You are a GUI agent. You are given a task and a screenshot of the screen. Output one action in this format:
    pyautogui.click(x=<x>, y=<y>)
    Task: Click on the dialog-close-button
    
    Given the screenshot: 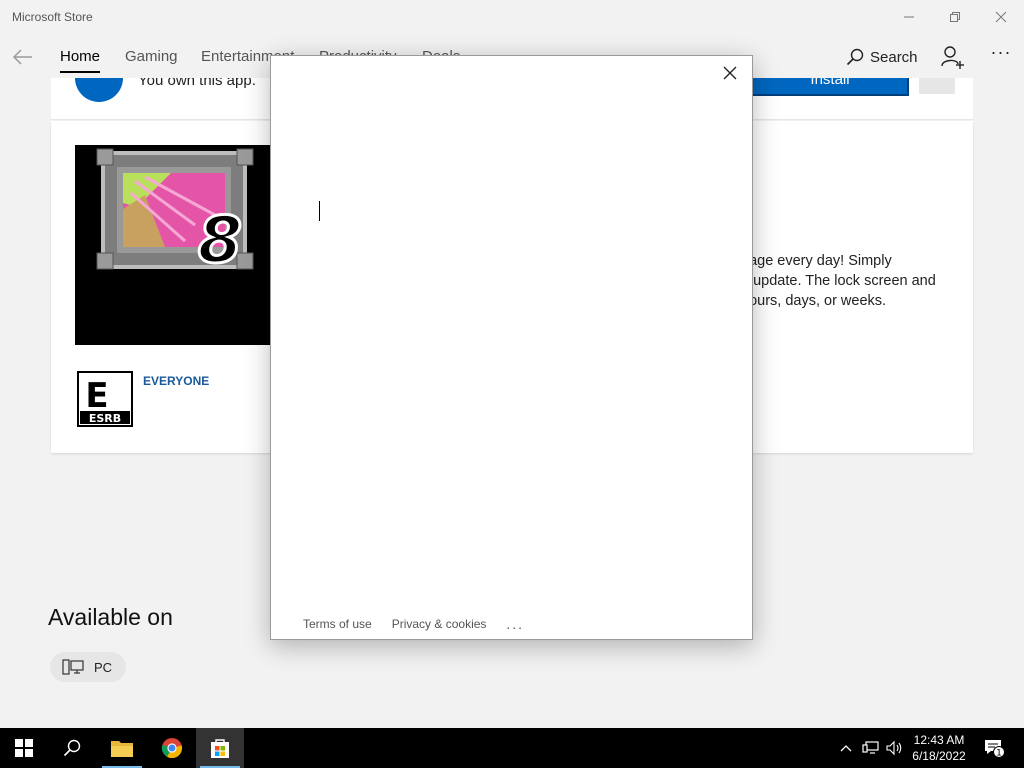 What is the action you would take?
    pyautogui.click(x=730, y=73)
    